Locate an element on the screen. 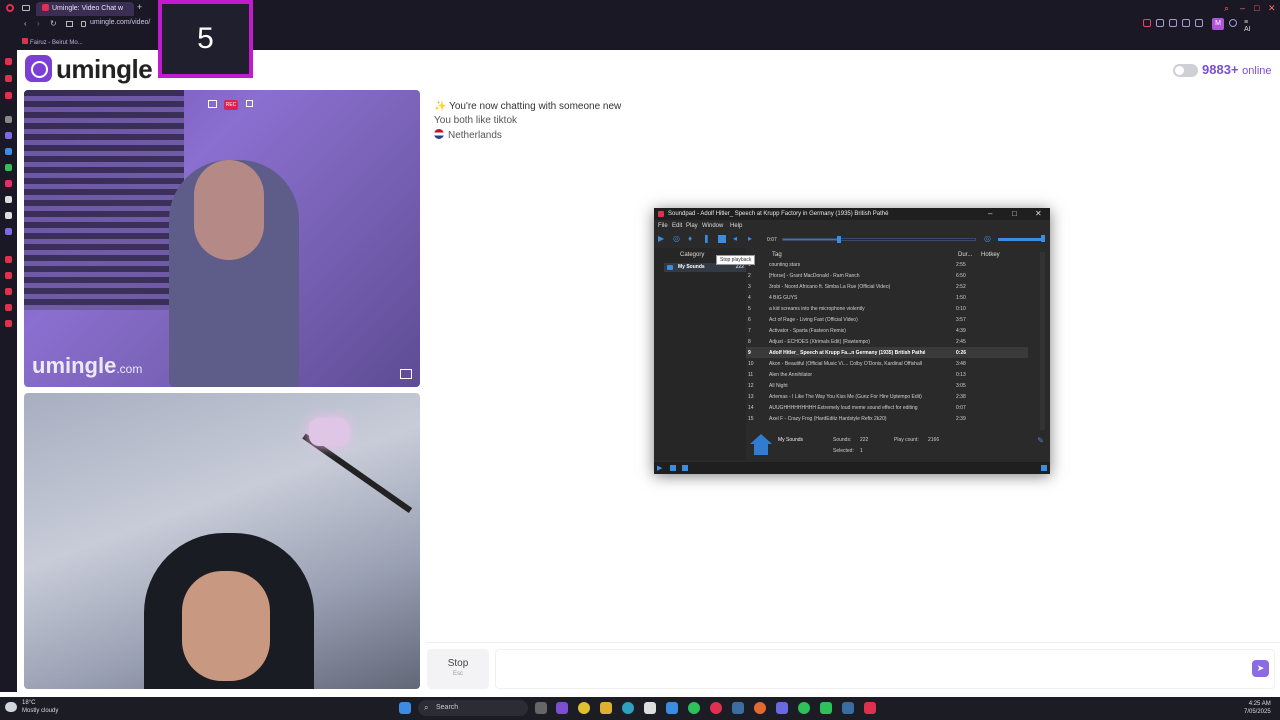 Image resolution: width=1280 pixels, height=720 pixels. status-list-icon is located at coordinates (673, 468).